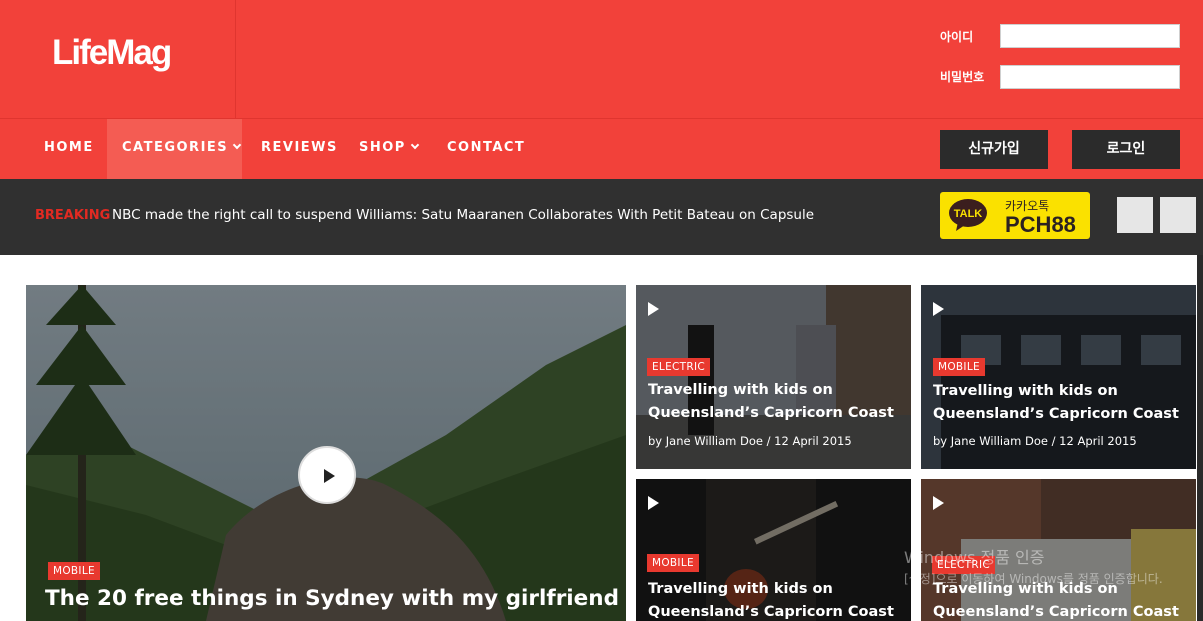 This screenshot has width=1203, height=621. What do you see at coordinates (382, 147) in the screenshot?
I see `nav-shop-label: SHOP` at bounding box center [382, 147].